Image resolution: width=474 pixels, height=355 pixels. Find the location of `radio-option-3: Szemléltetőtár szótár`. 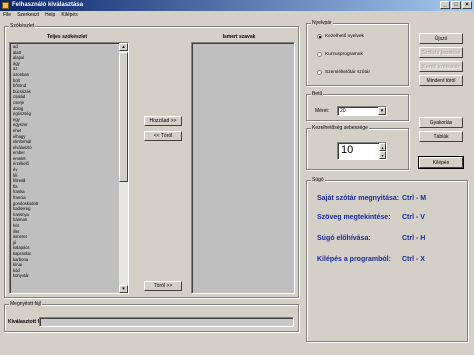

radio-option-3: Szemléltetőtár szótár is located at coordinates (343, 72).